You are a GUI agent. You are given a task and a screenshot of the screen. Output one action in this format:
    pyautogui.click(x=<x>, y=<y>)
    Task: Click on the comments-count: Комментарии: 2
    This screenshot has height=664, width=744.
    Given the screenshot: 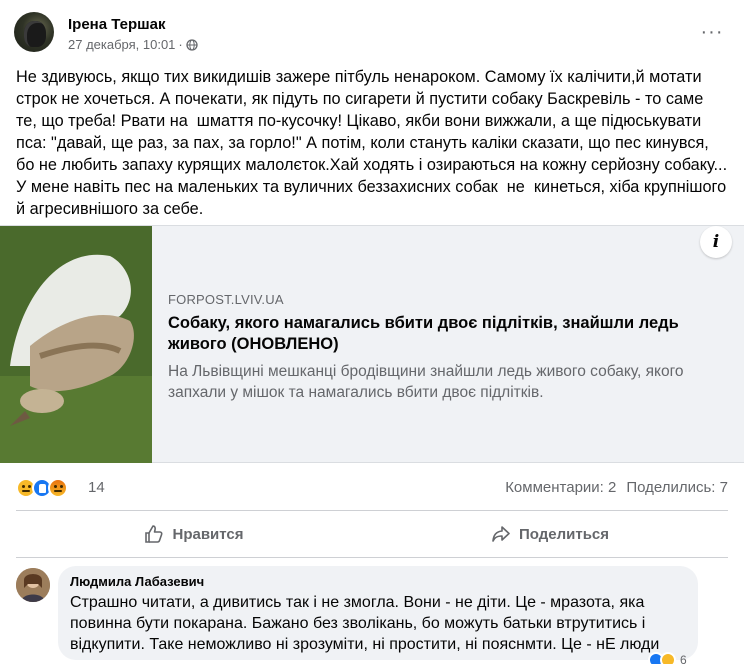 What is the action you would take?
    pyautogui.click(x=560, y=487)
    